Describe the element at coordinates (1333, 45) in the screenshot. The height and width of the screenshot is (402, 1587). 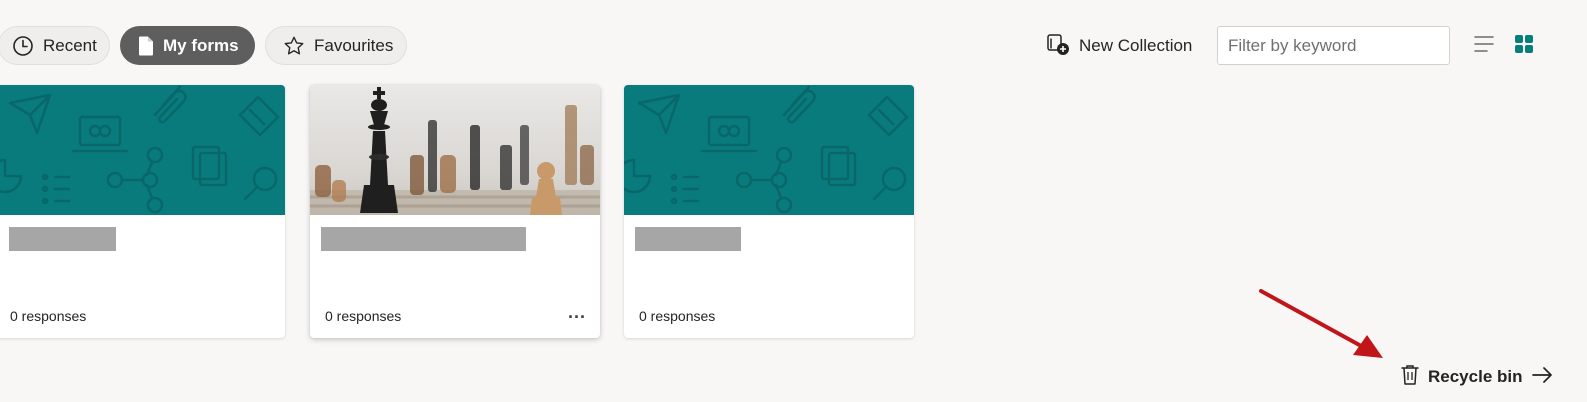
I see `filter-input` at that location.